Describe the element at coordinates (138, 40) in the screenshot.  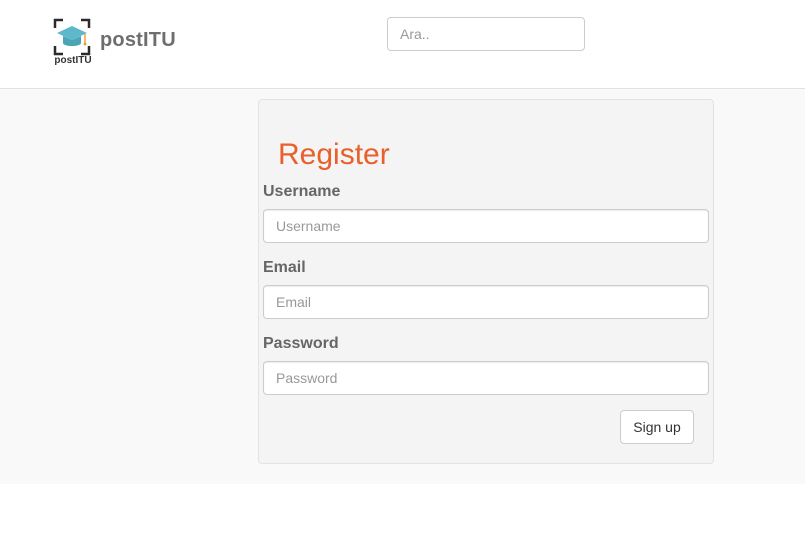
I see `brand-name: postITU` at that location.